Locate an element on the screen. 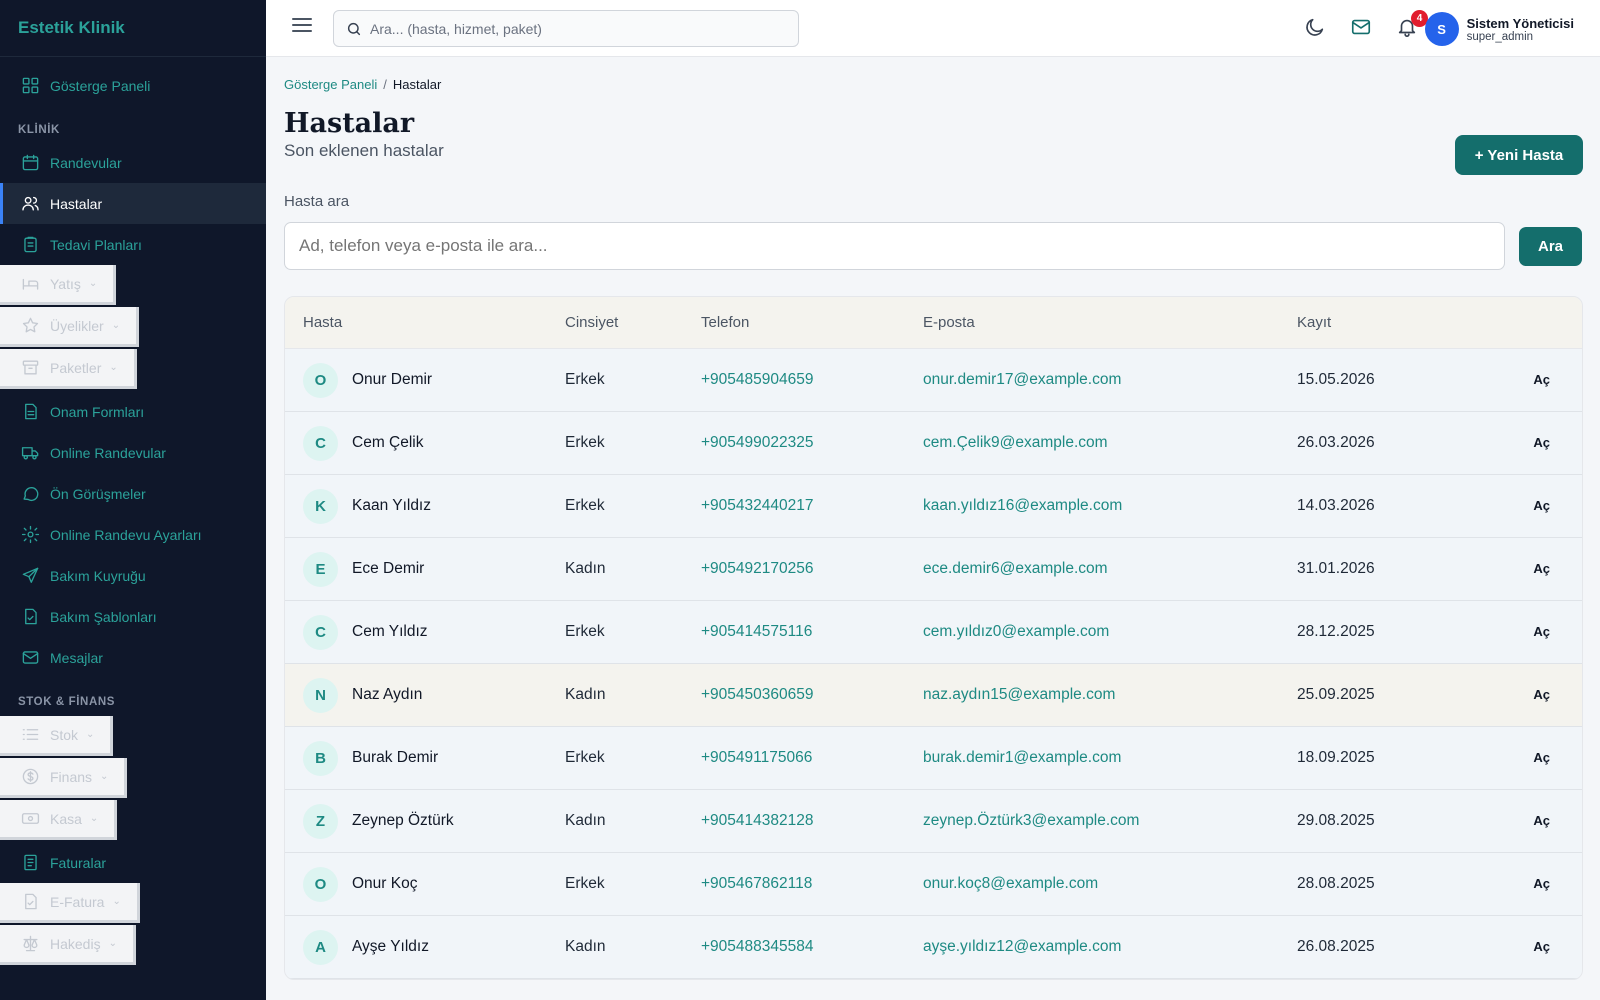 The height and width of the screenshot is (1000, 1600). sidebar-item-mesajlar: Mesajlar is located at coordinates (133, 657).